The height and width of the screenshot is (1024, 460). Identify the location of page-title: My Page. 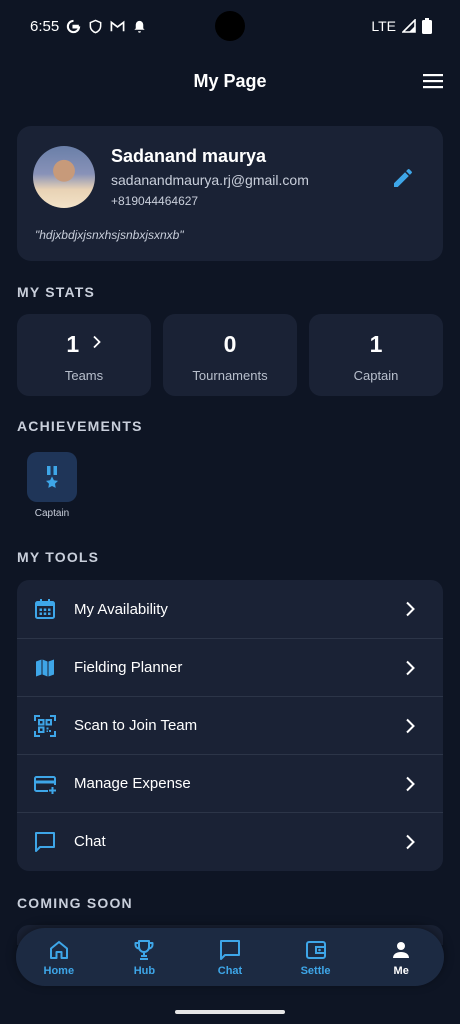
(230, 80).